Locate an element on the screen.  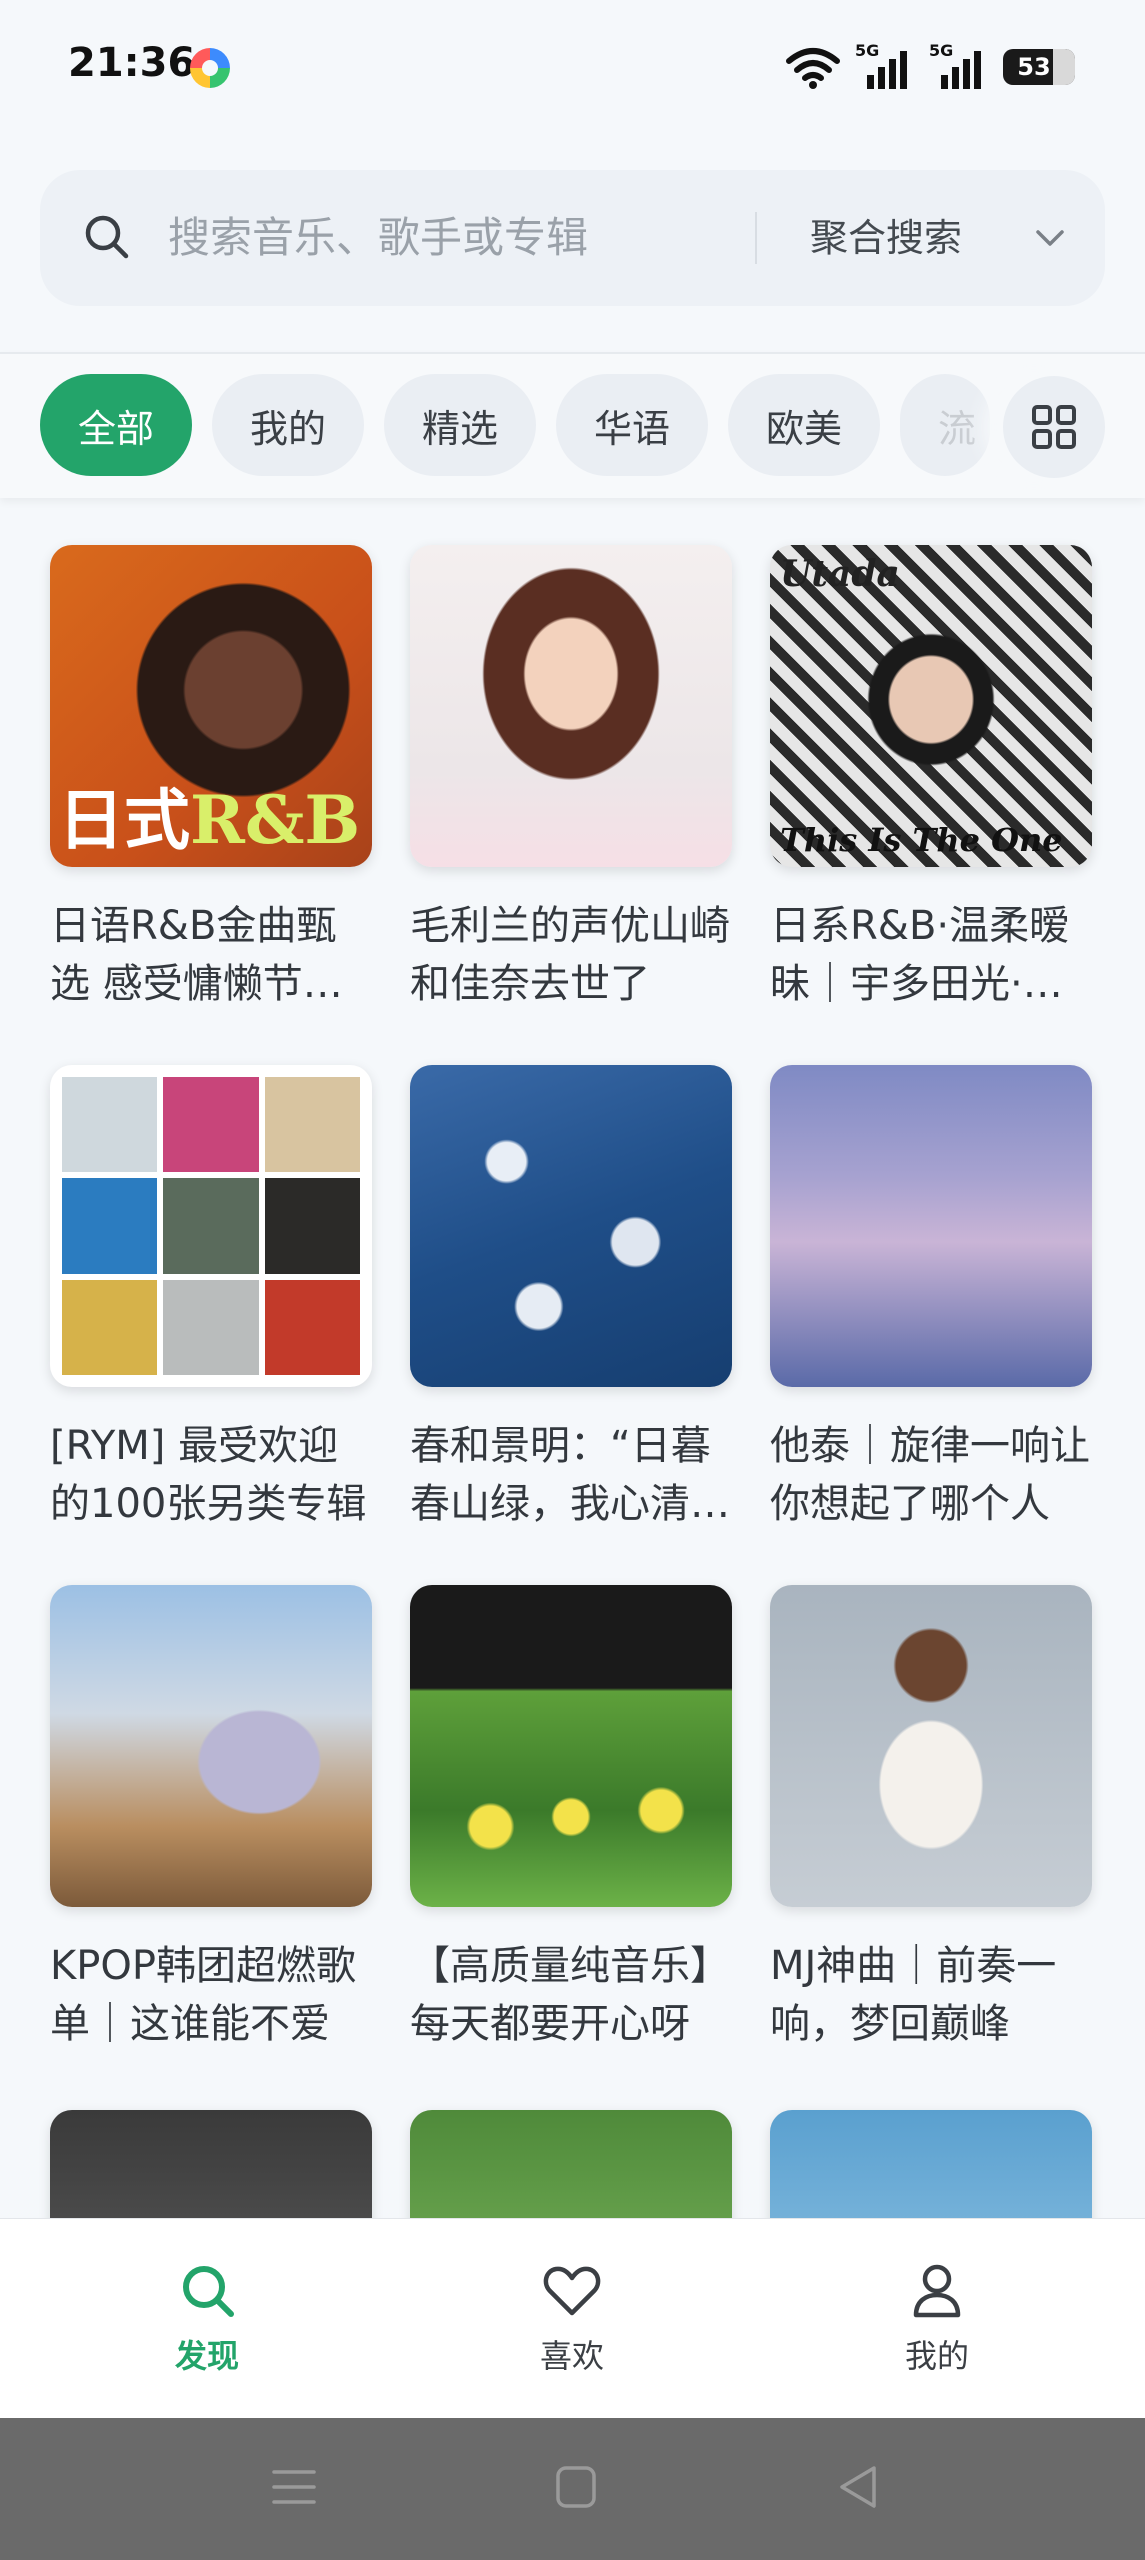
tab-all: 全部 is located at coordinates (116, 425).